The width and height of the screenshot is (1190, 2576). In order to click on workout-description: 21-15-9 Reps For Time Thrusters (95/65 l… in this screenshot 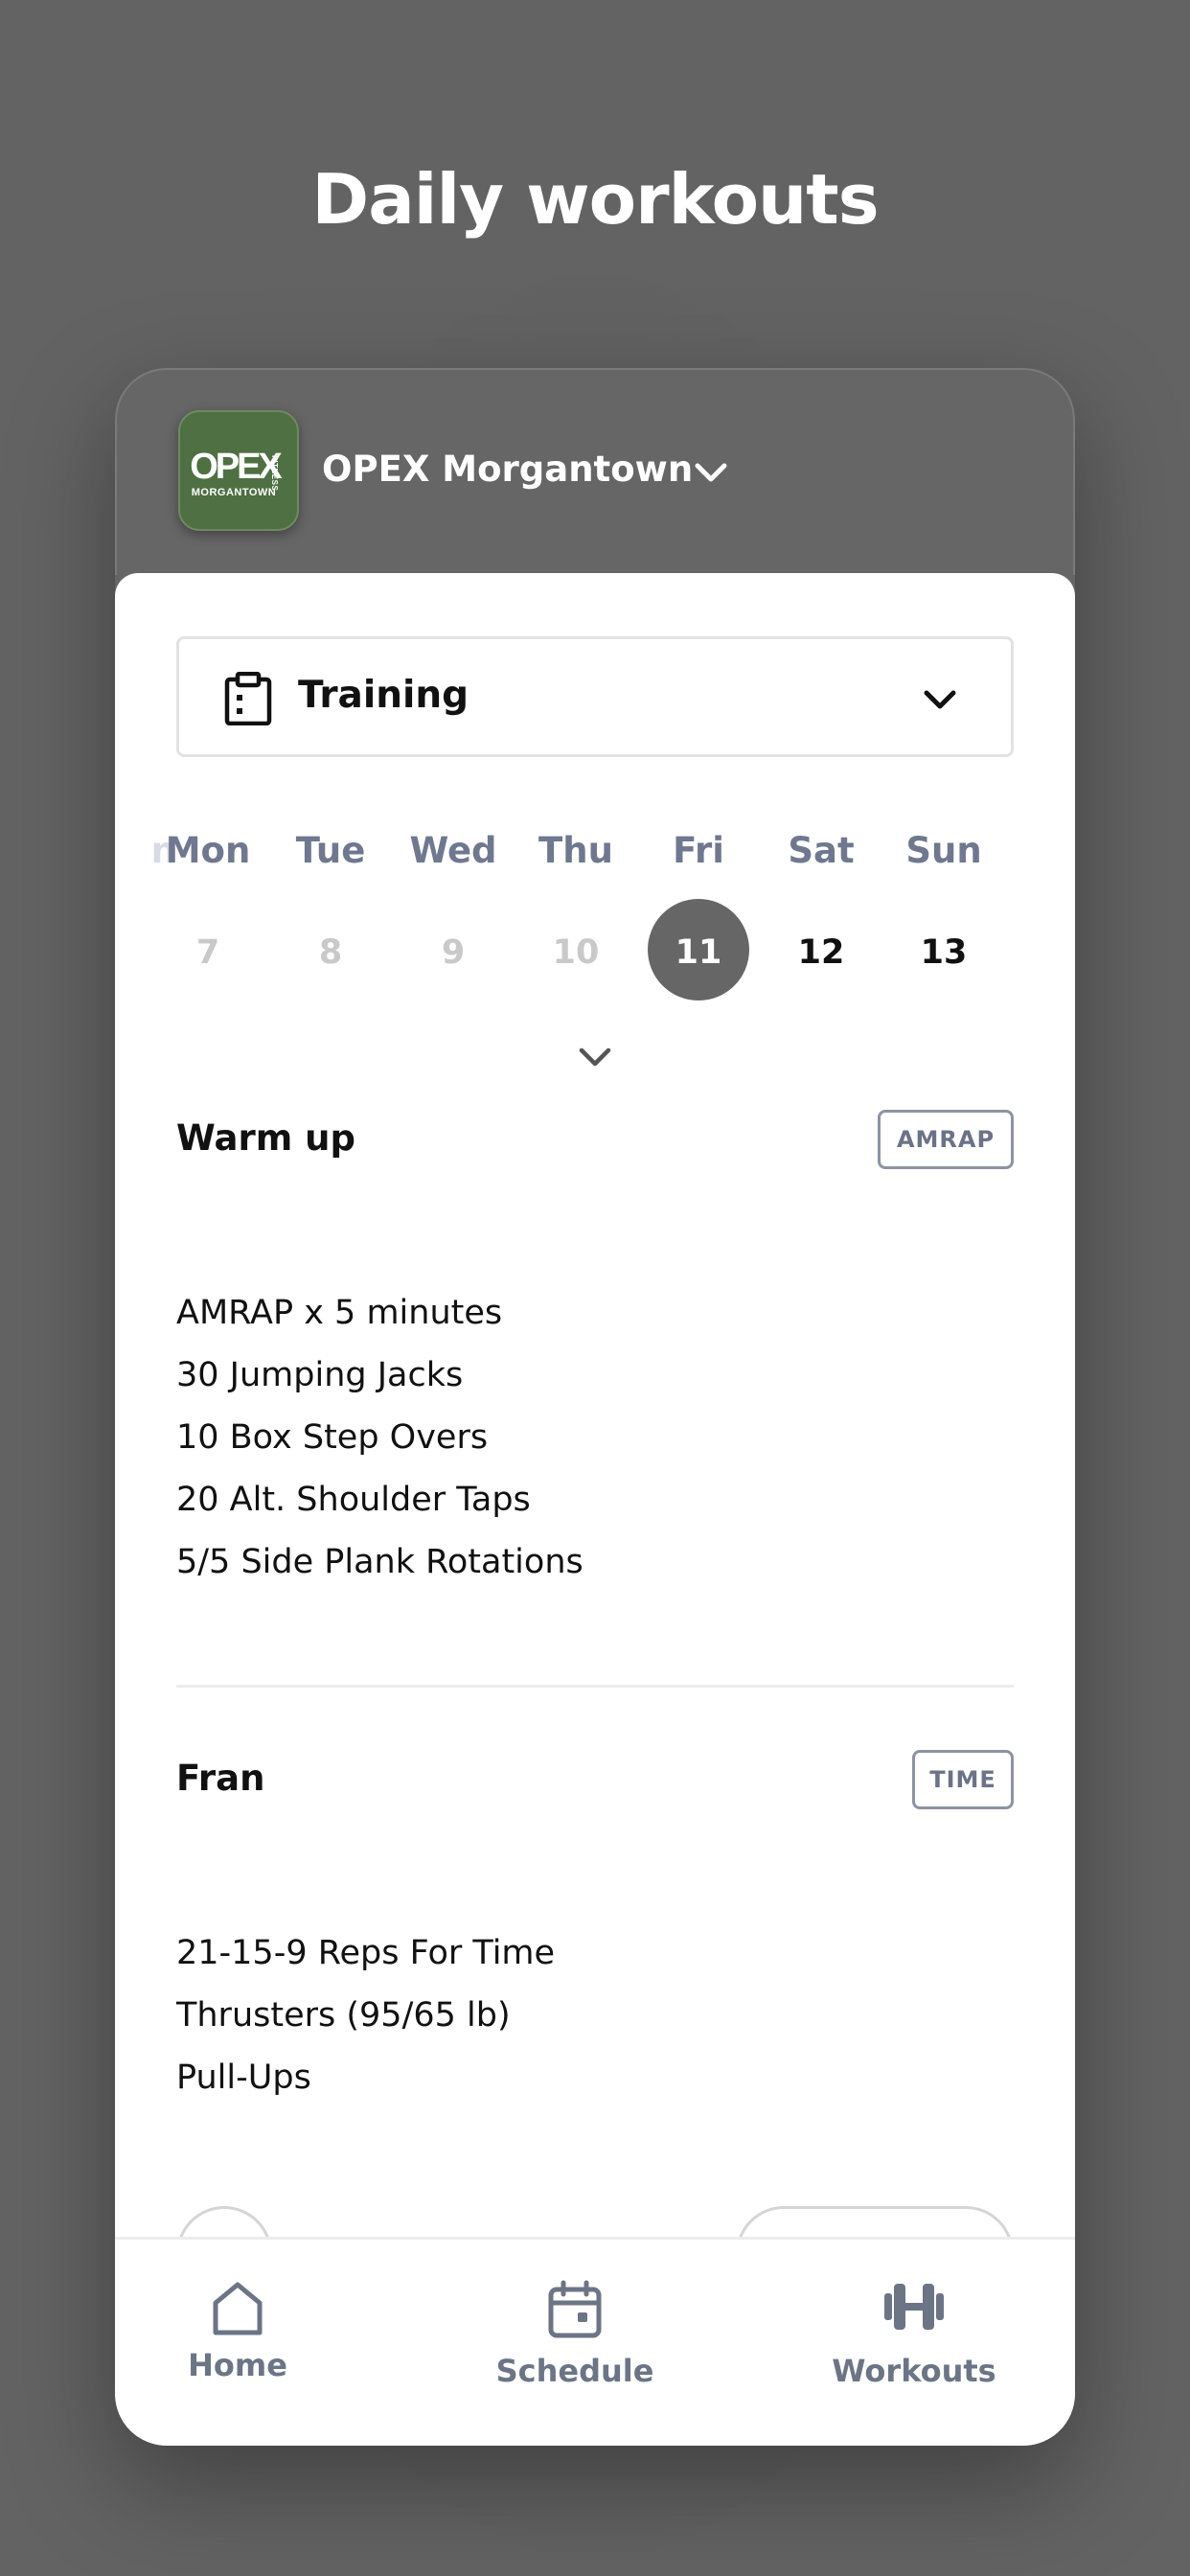, I will do `click(366, 2015)`.